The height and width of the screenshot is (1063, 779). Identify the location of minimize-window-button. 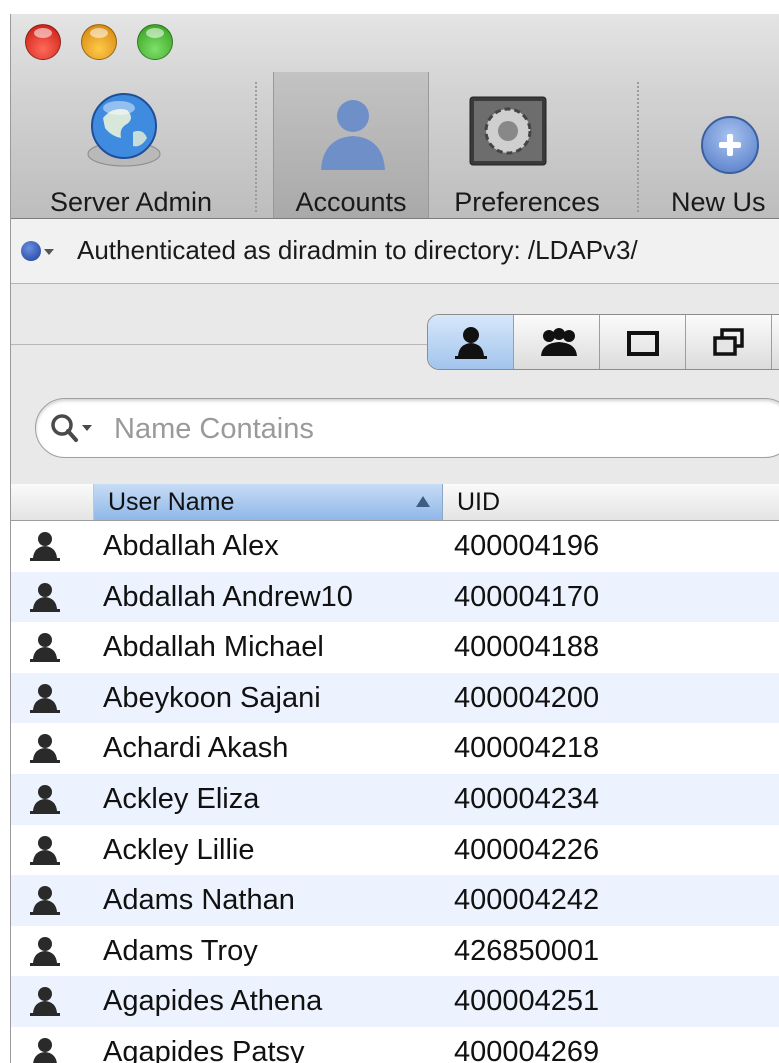
(99, 42).